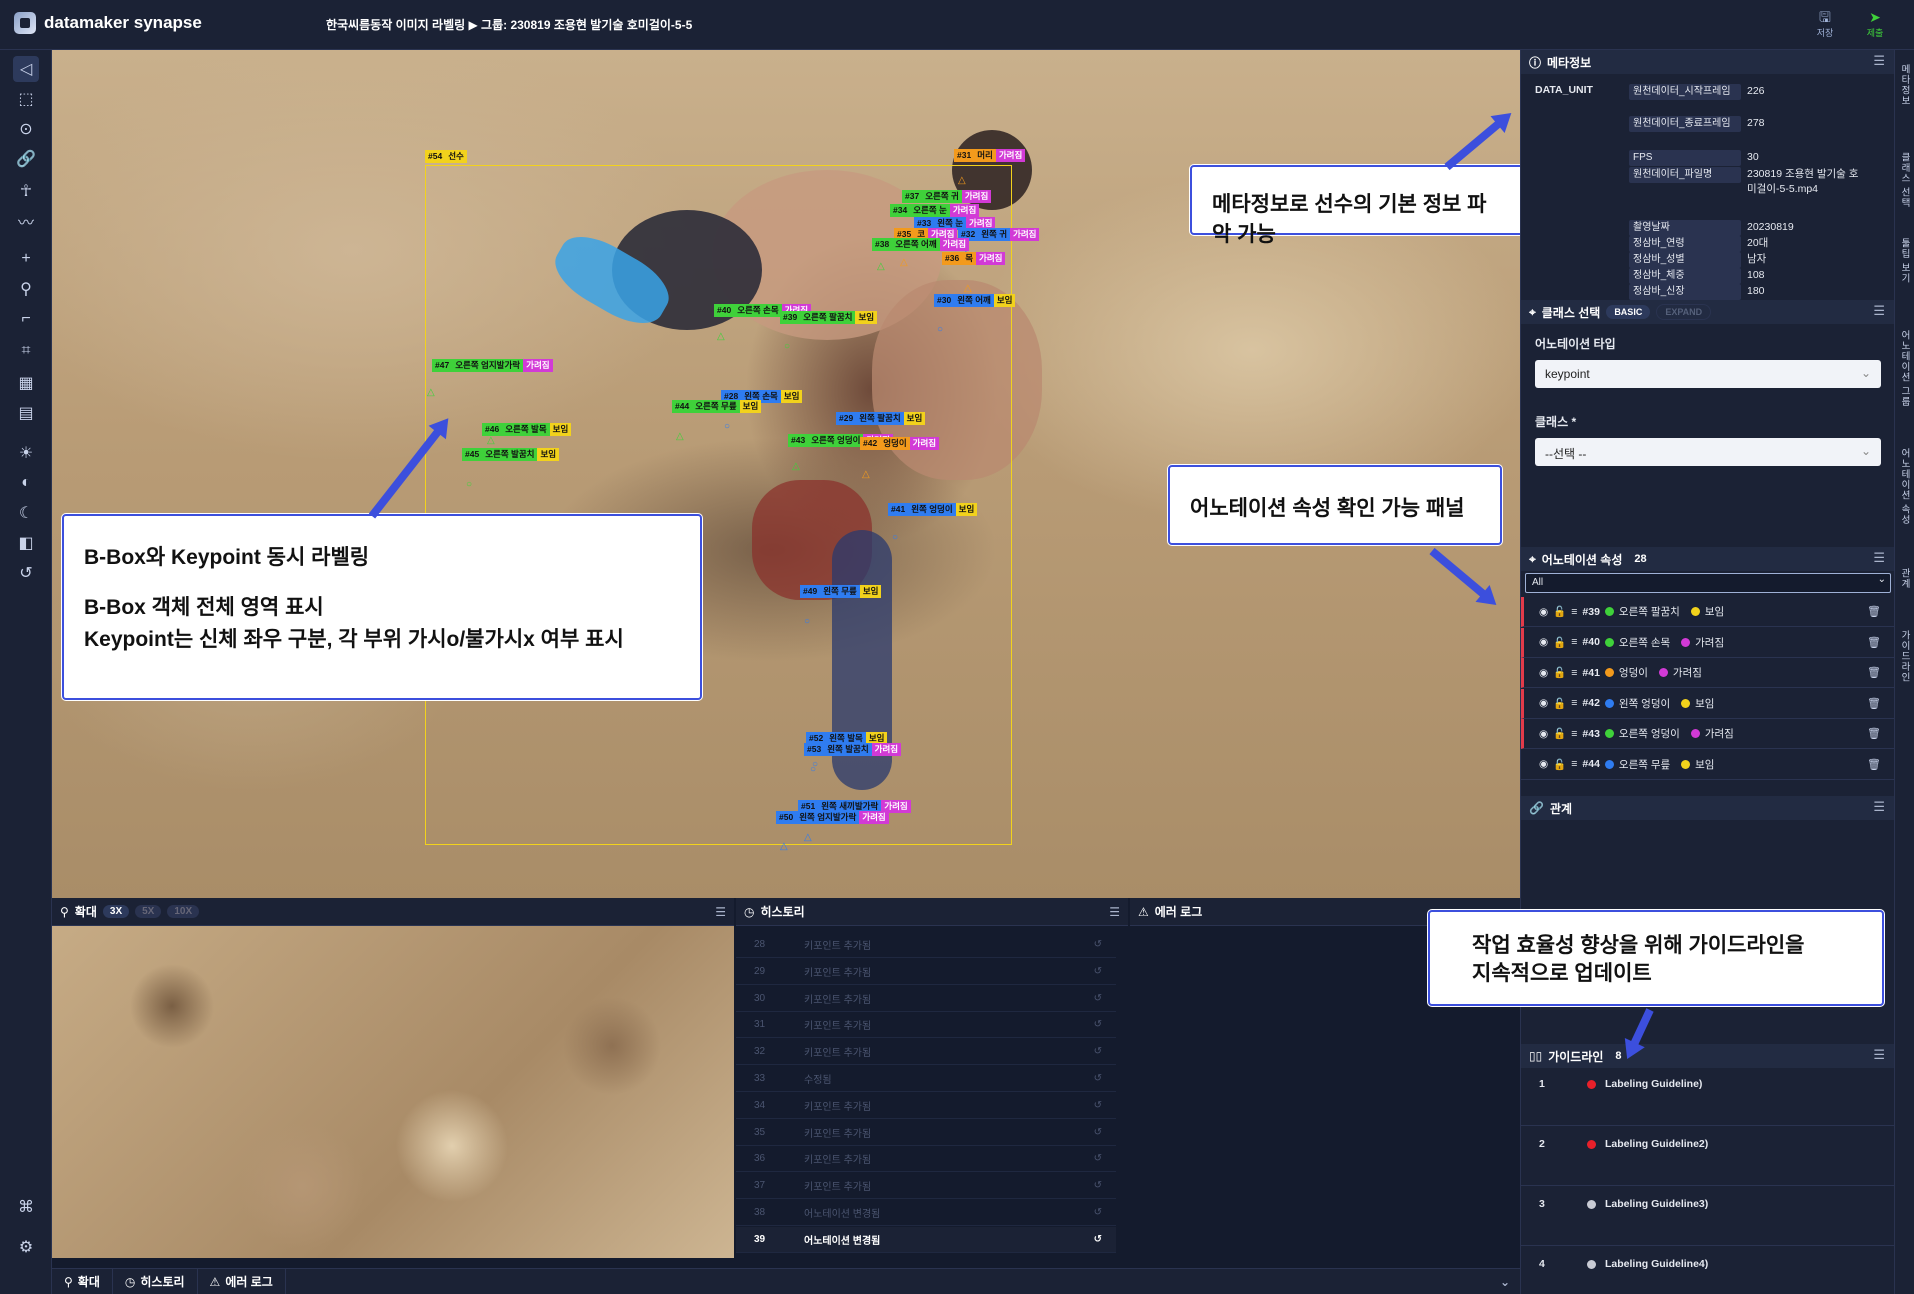 The image size is (1914, 1294). What do you see at coordinates (1708, 734) in the screenshot?
I see `attribute-row: ◉ 🔓 ≡ #43 오른쪽 엉덩이 가려짐 🗑` at bounding box center [1708, 734].